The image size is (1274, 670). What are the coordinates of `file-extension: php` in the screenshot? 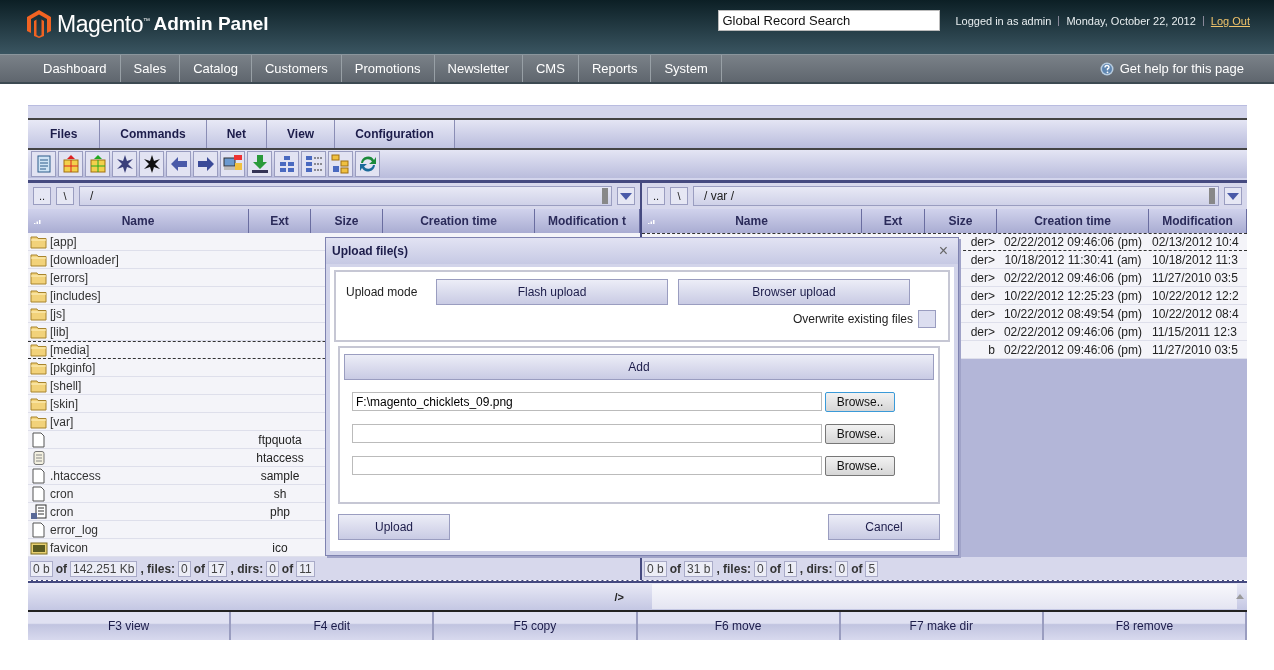 It's located at (280, 511).